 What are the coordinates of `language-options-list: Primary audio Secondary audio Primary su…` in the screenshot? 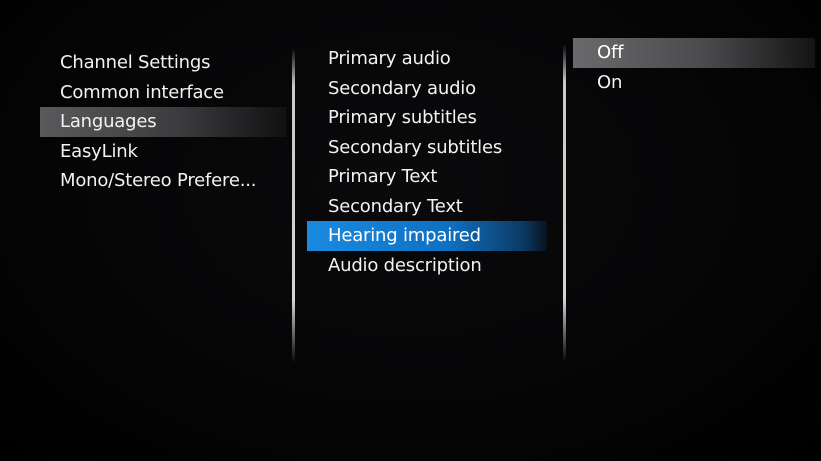 It's located at (427, 162).